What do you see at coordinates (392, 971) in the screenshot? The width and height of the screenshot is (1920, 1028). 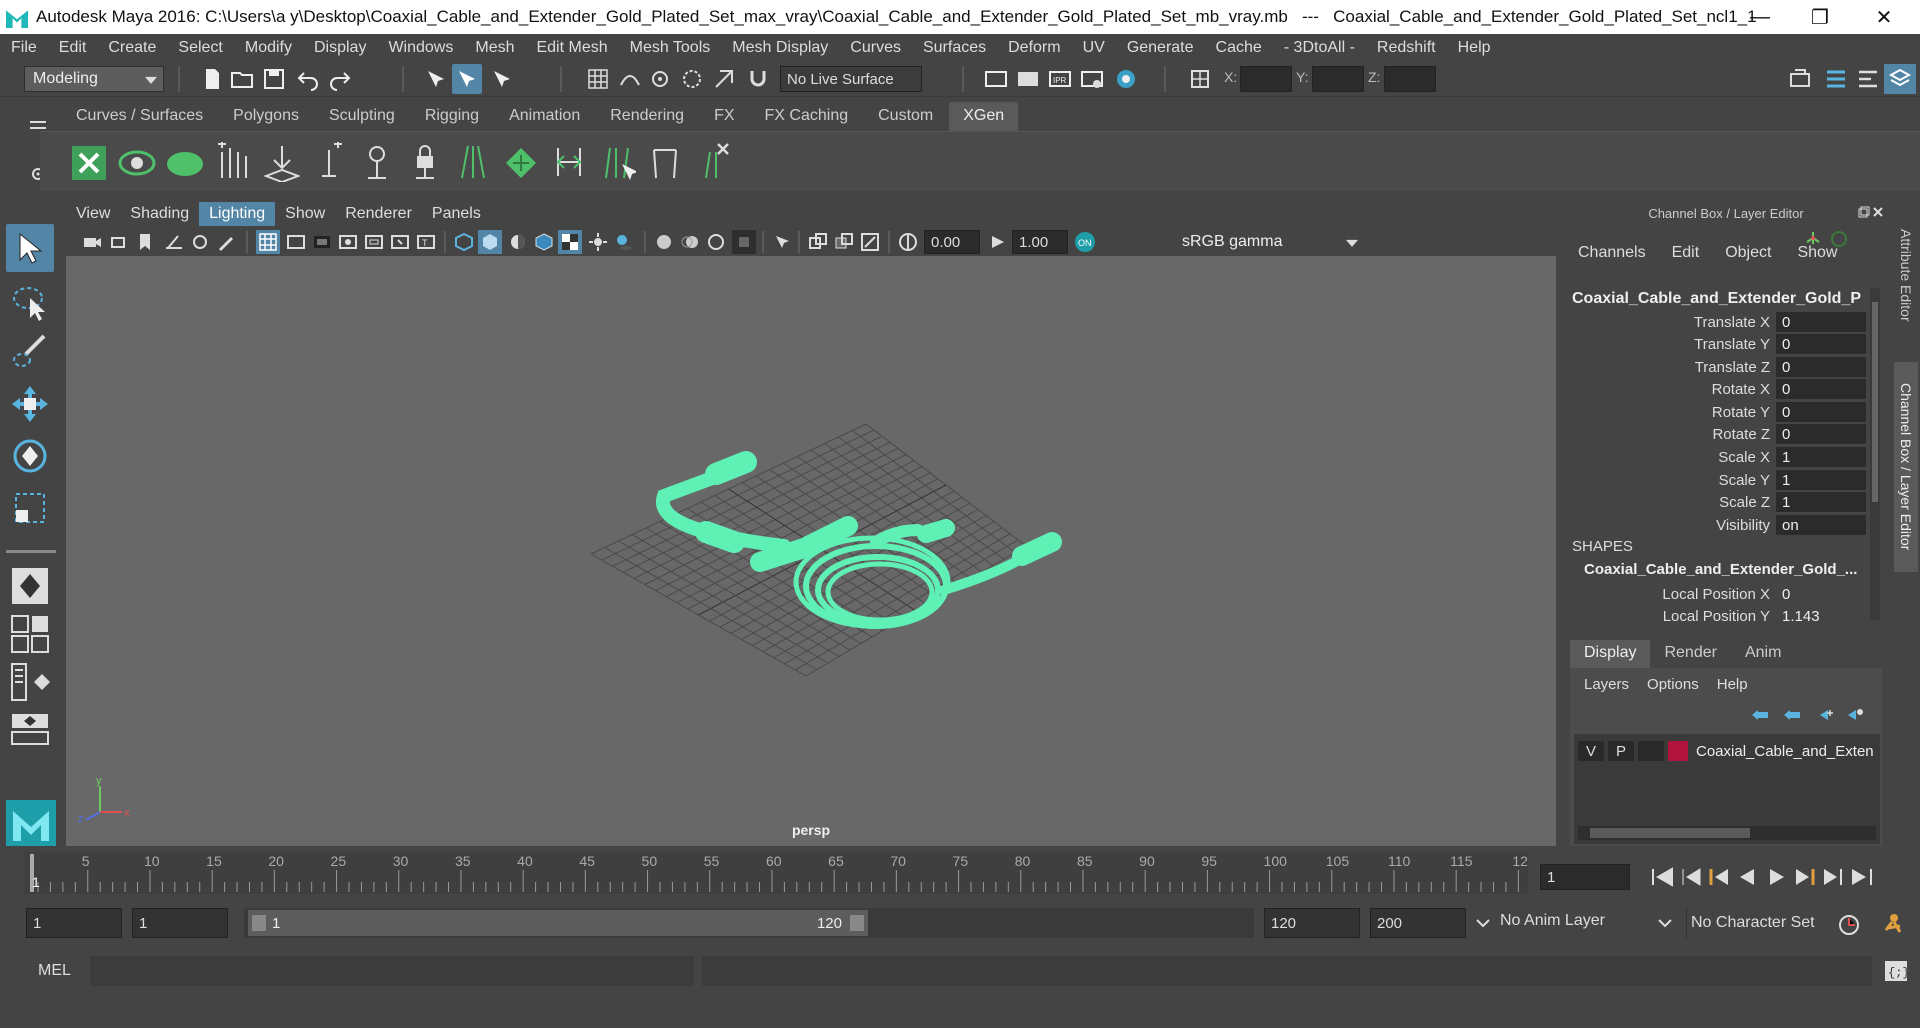 I see `command-input` at bounding box center [392, 971].